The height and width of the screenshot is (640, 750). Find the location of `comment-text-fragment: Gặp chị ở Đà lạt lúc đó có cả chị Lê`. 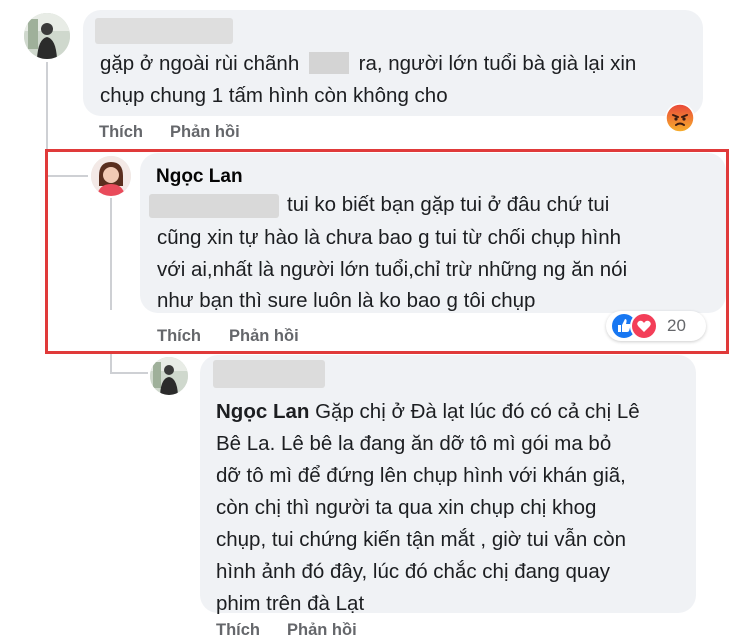

comment-text-fragment: Gặp chị ở Đà lạt lúc đó có cả chị Lê is located at coordinates (477, 411).